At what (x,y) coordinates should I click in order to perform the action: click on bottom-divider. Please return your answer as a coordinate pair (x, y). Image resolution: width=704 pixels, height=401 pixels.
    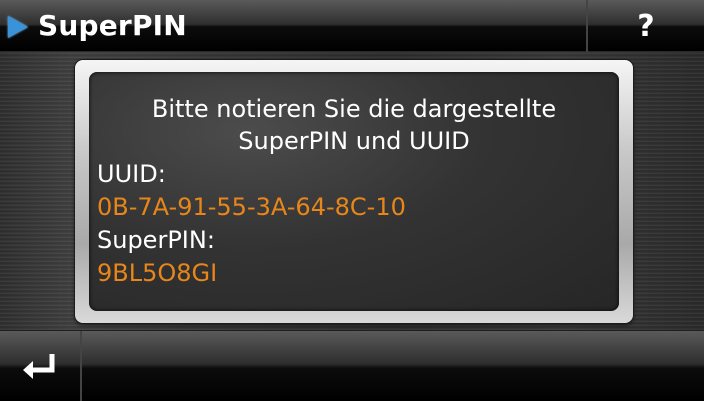
    Looking at the image, I should click on (81, 366).